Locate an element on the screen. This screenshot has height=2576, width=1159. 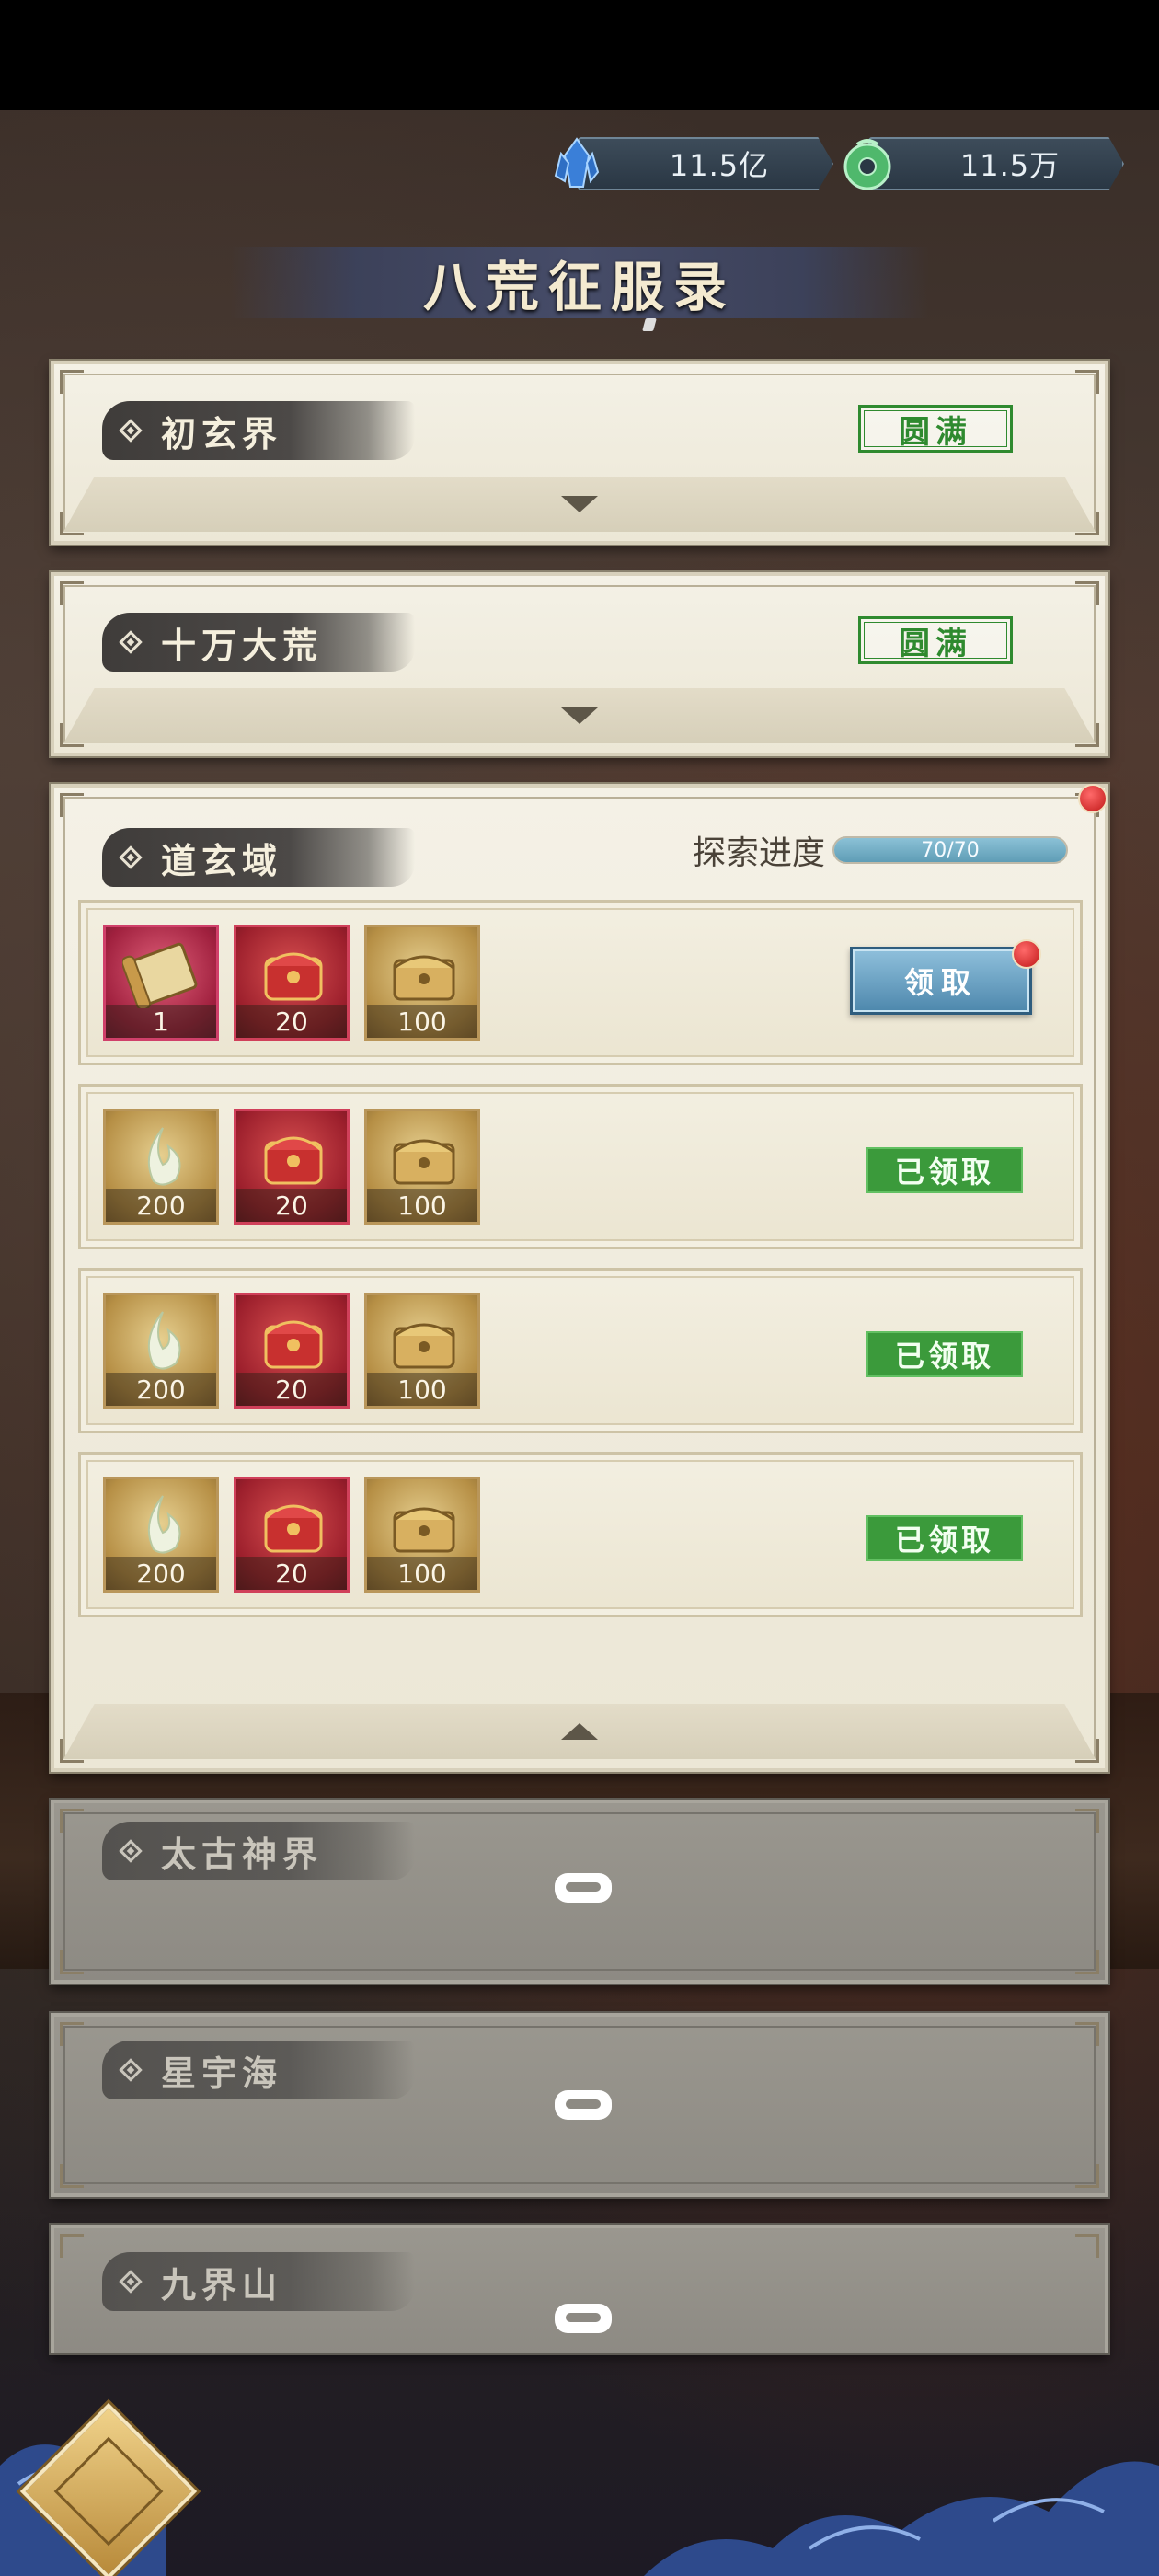
collapse-toggle is located at coordinates (579, 1731).